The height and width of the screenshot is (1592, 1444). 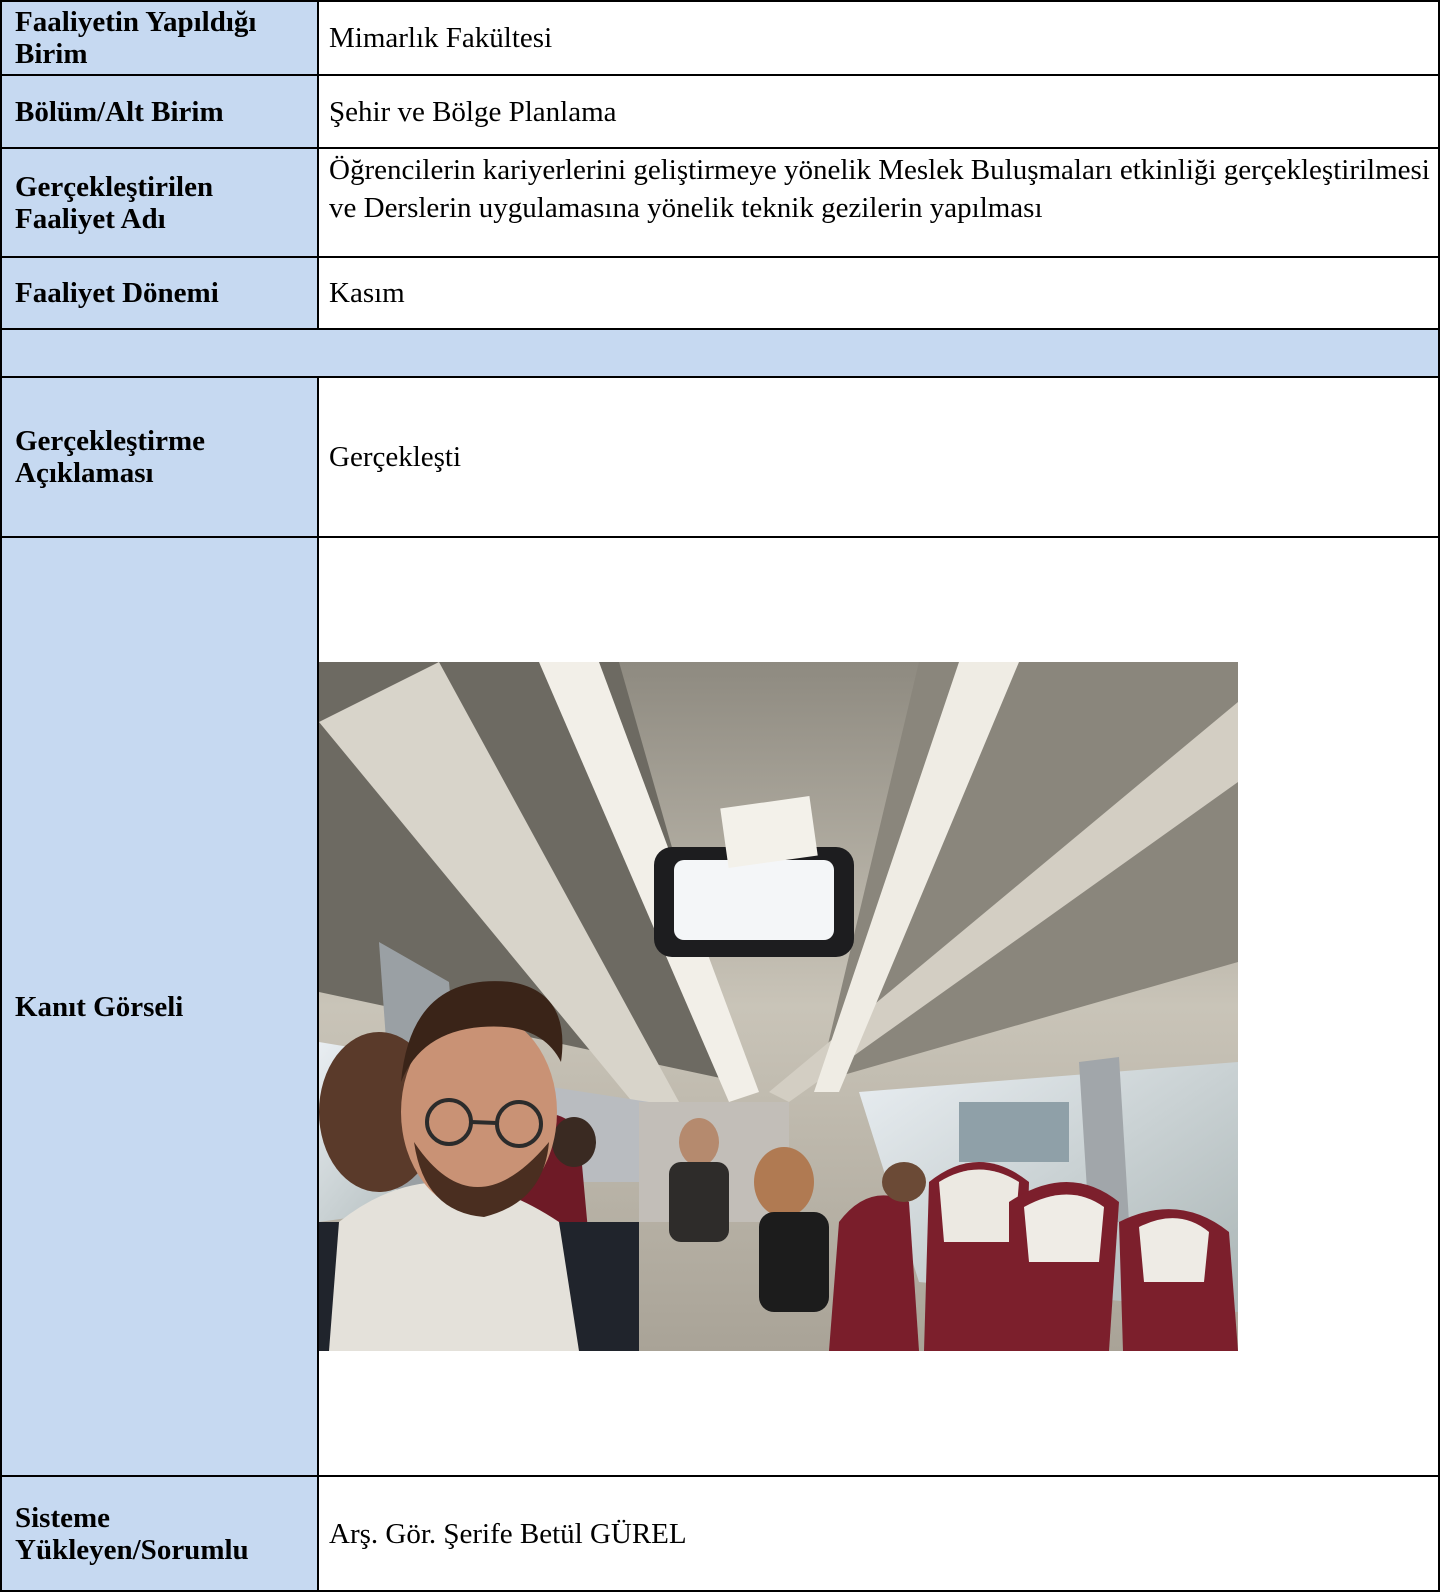 What do you see at coordinates (159, 1006) in the screenshot?
I see `label-evidence: Kanıt Görseli` at bounding box center [159, 1006].